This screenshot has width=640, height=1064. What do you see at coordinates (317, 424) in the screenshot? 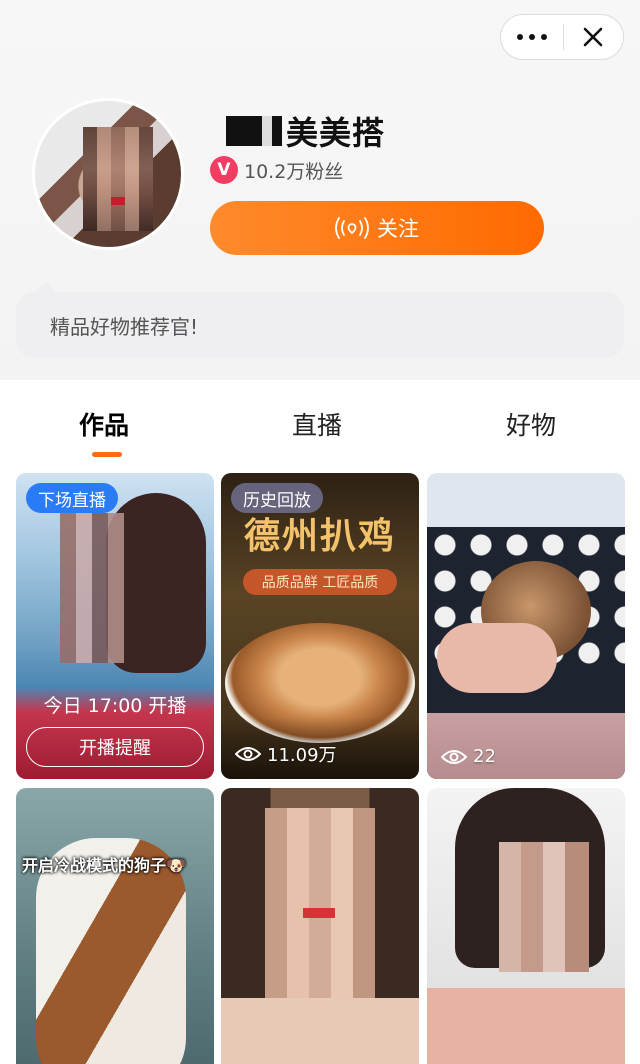
I see `tab-live: 直播` at bounding box center [317, 424].